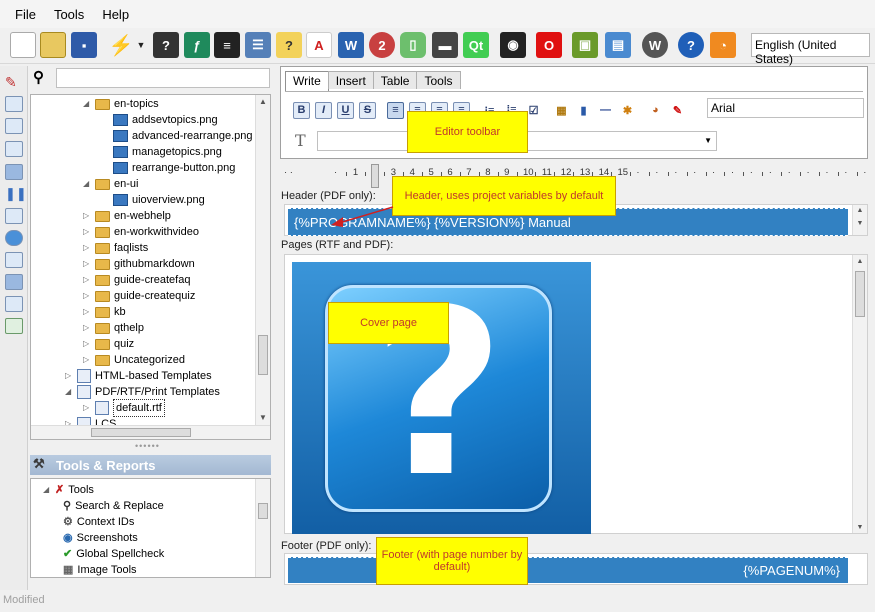 The width and height of the screenshot is (875, 612). I want to click on pen-icon: ✎, so click(14, 82).